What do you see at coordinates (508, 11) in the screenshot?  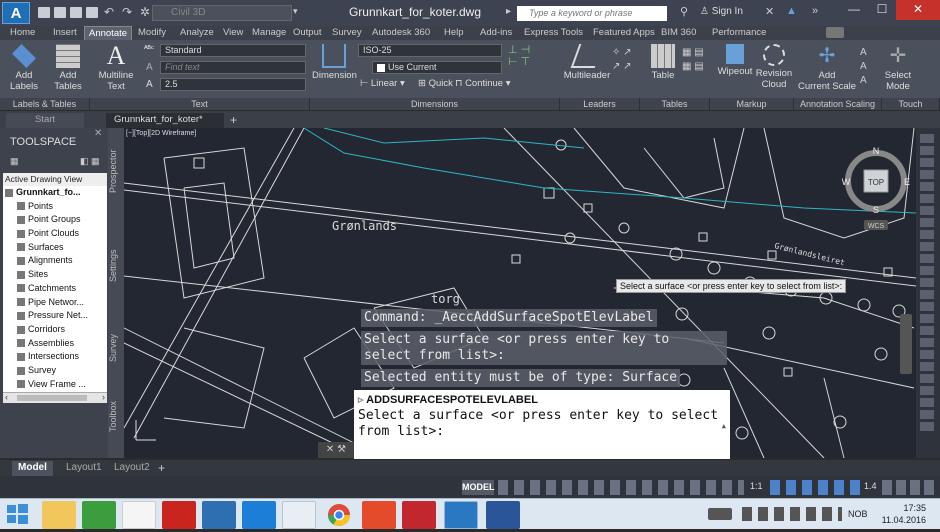 I see `search-expand-icon: ▸` at bounding box center [508, 11].